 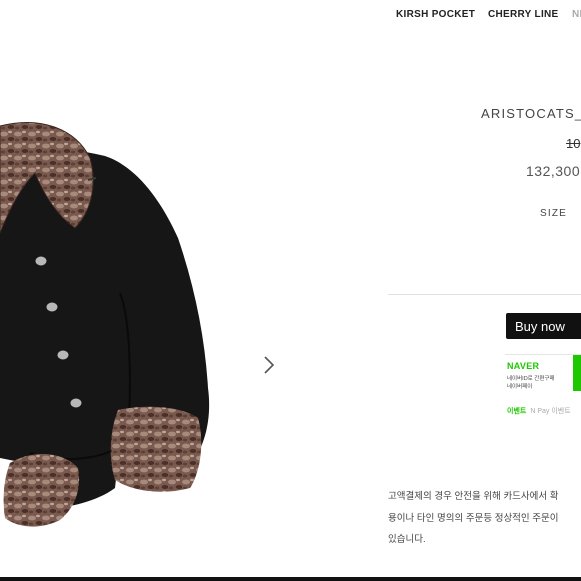 What do you see at coordinates (269, 365) in the screenshot?
I see `chevron-right-icon` at bounding box center [269, 365].